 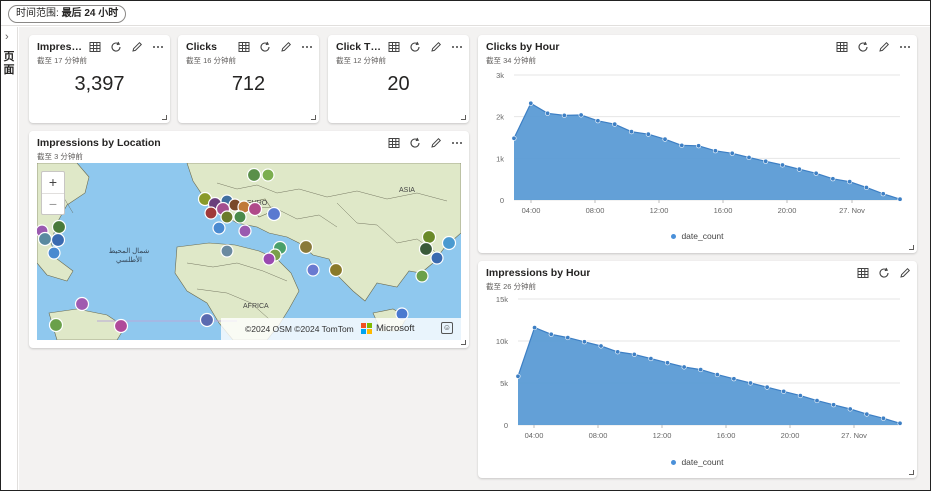 What do you see at coordinates (53, 203) in the screenshot?
I see `zoom-out-button: −` at bounding box center [53, 203].